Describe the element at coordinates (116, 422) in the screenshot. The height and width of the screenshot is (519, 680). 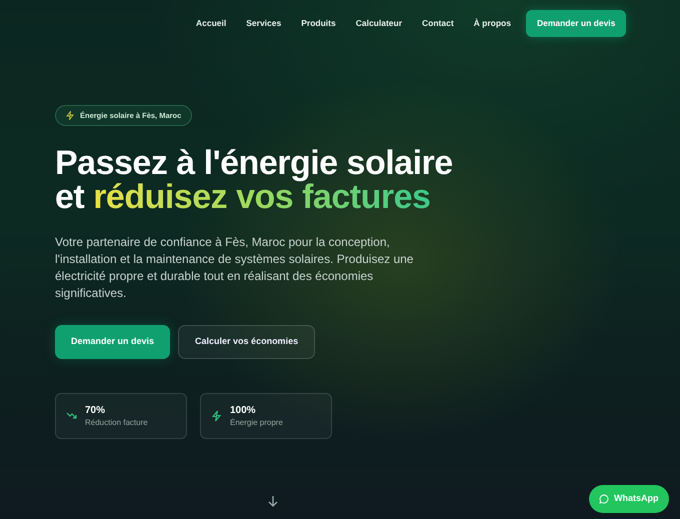
I see `stat-label: Réduction facture` at that location.